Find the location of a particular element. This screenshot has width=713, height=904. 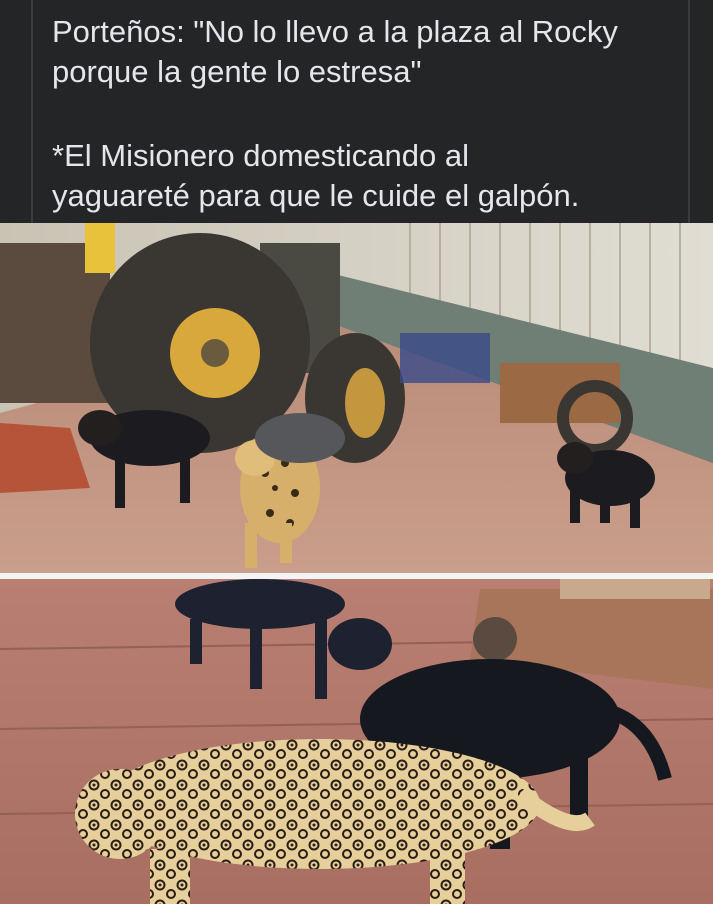

left-border is located at coordinates (32, 111).